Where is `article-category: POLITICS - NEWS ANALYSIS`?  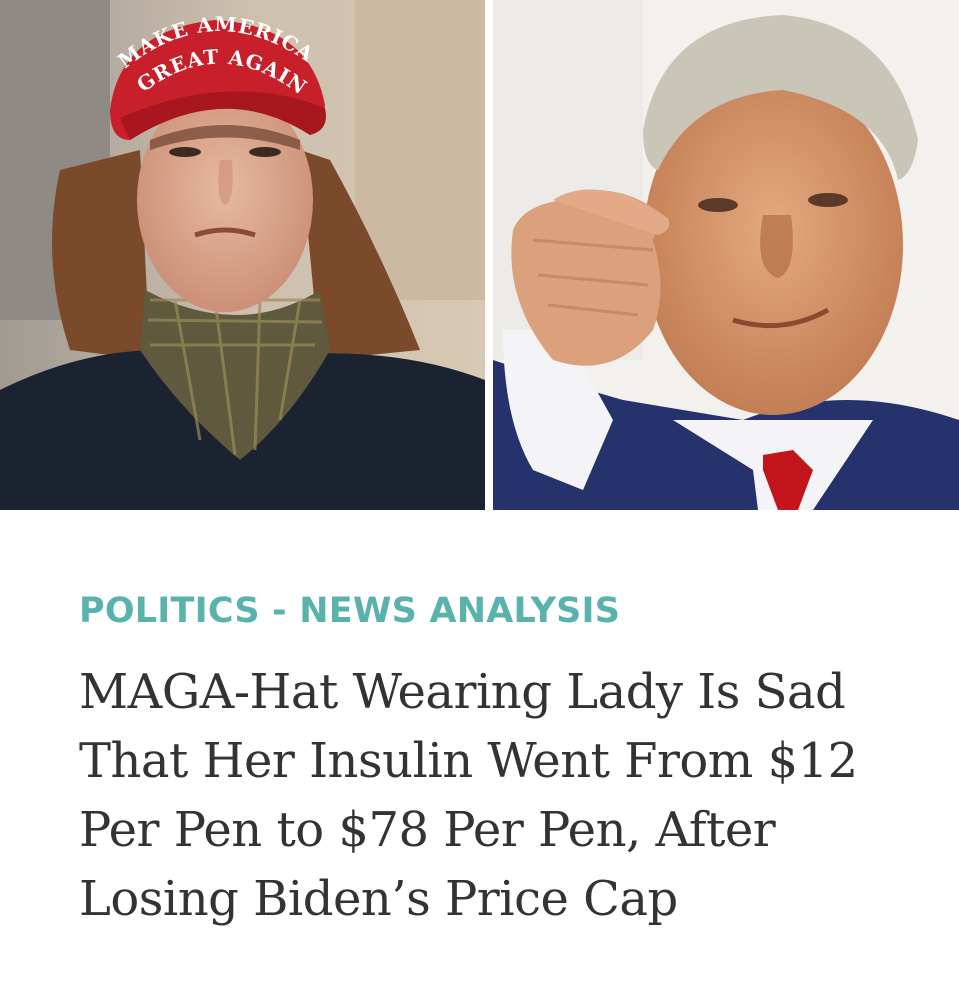 article-category: POLITICS - NEWS ANALYSIS is located at coordinates (349, 611).